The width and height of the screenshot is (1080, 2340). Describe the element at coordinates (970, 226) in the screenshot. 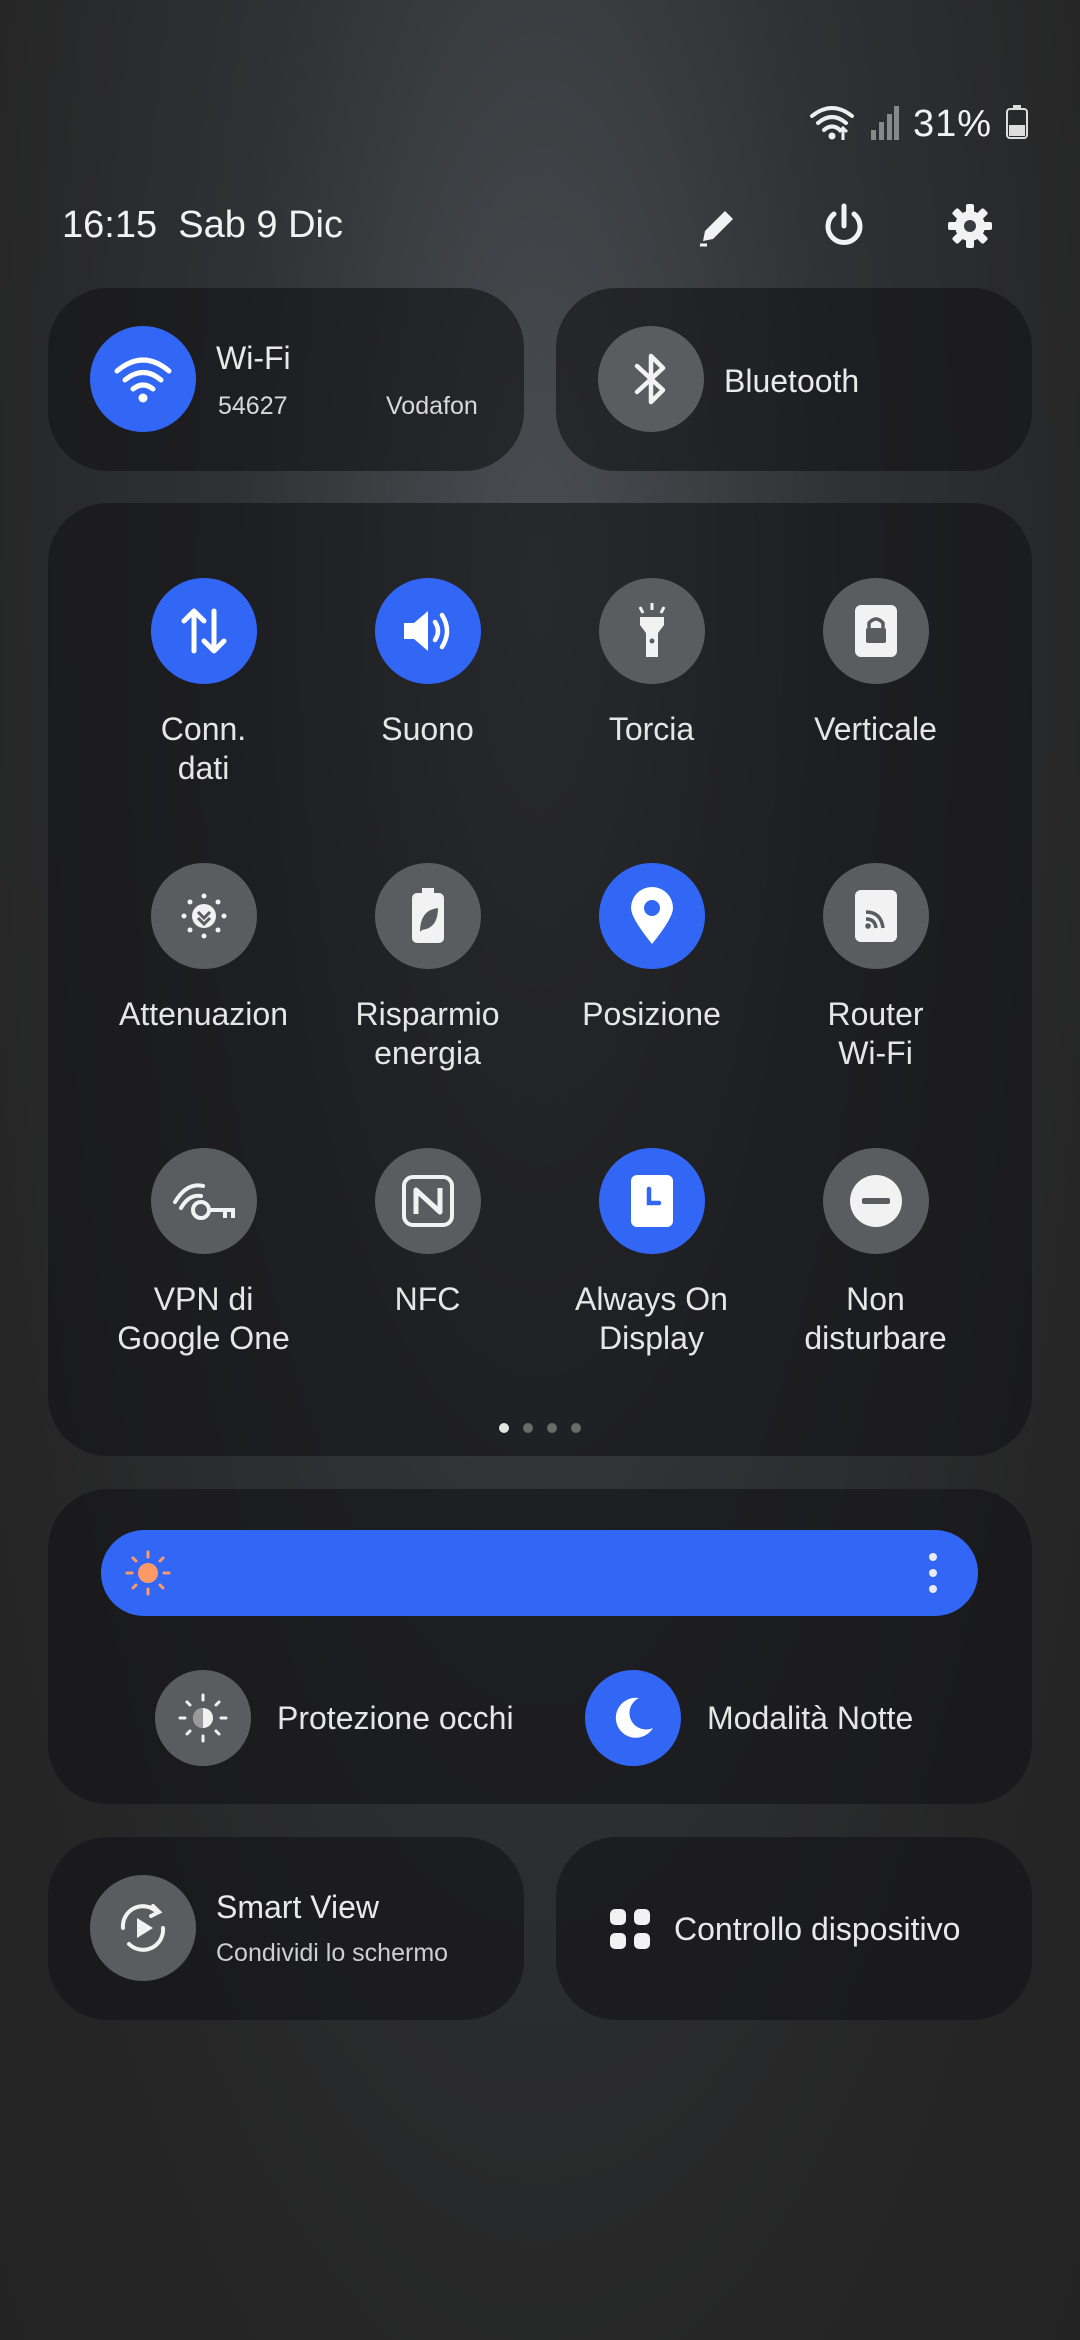

I see `settings-gear-icon` at that location.